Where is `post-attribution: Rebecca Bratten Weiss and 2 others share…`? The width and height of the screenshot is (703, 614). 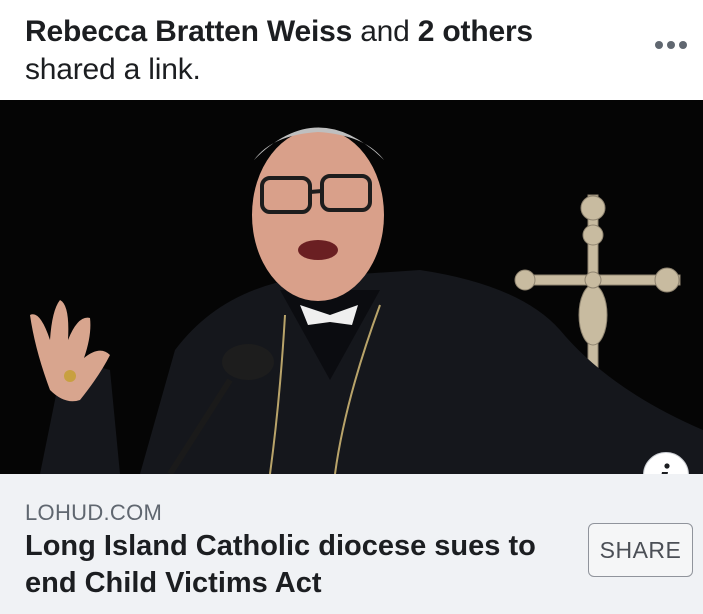 post-attribution: Rebecca Bratten Weiss and 2 others share… is located at coordinates (325, 51).